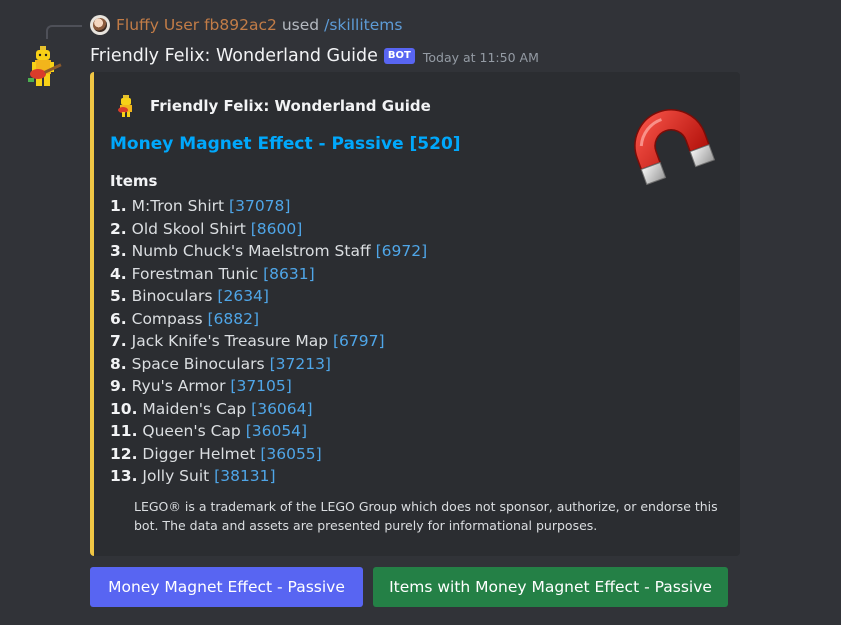  I want to click on embed-title-link: Money Magnet Effect - Passive [520], so click(285, 144).